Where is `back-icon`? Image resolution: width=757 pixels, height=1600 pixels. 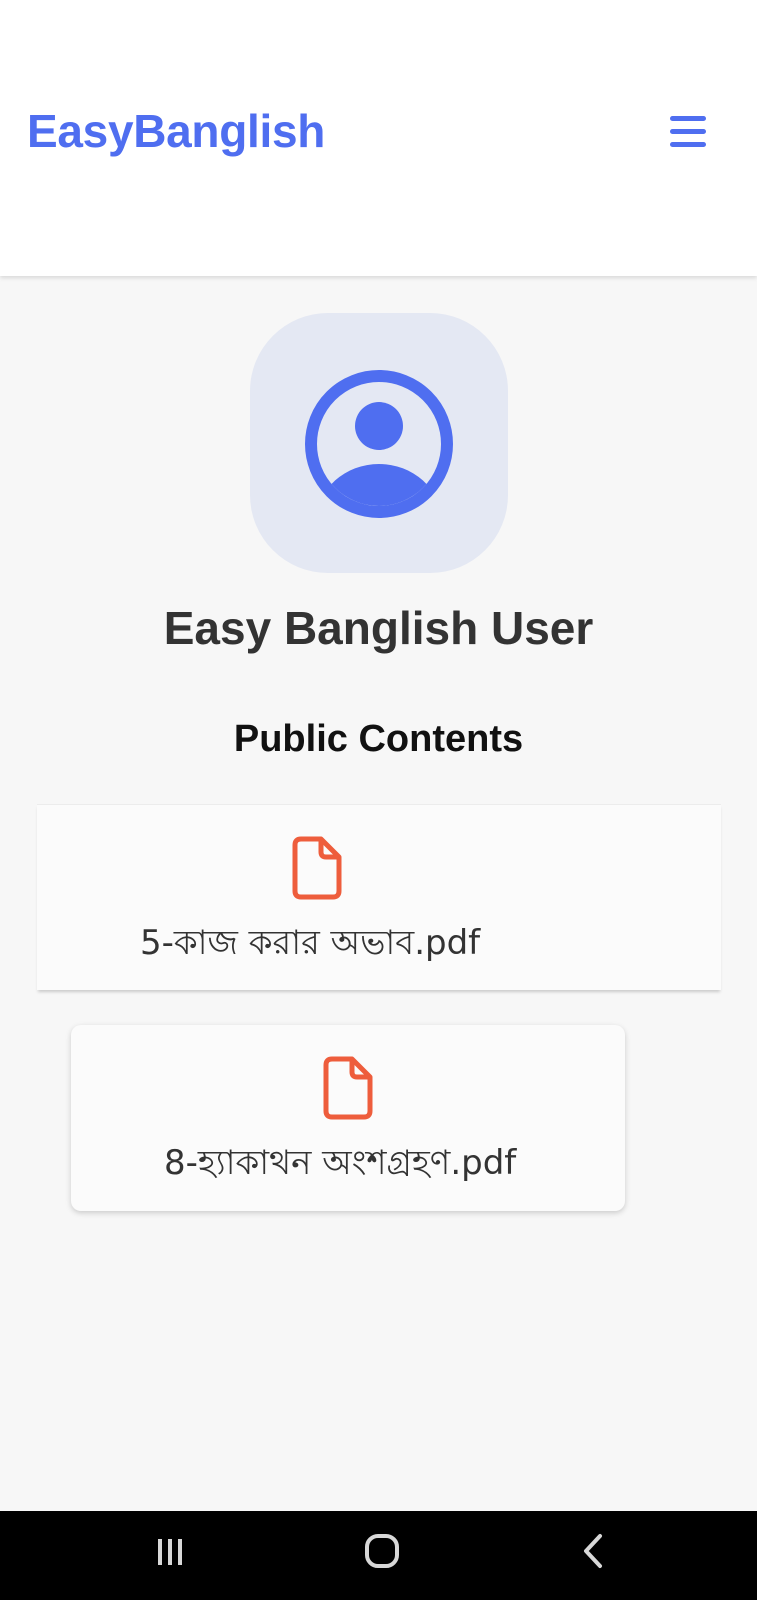 back-icon is located at coordinates (593, 1551).